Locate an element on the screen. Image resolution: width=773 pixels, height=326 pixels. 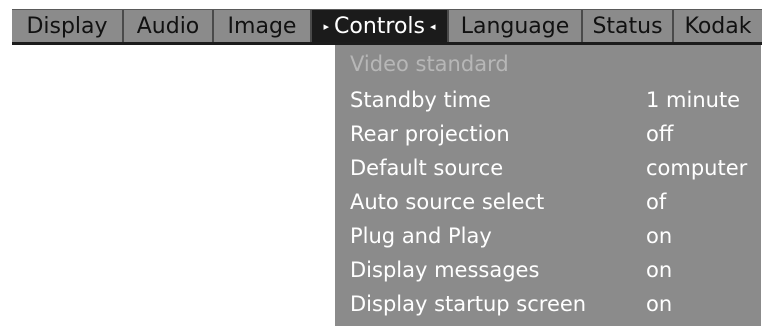
tab-label: Image is located at coordinates (262, 26).